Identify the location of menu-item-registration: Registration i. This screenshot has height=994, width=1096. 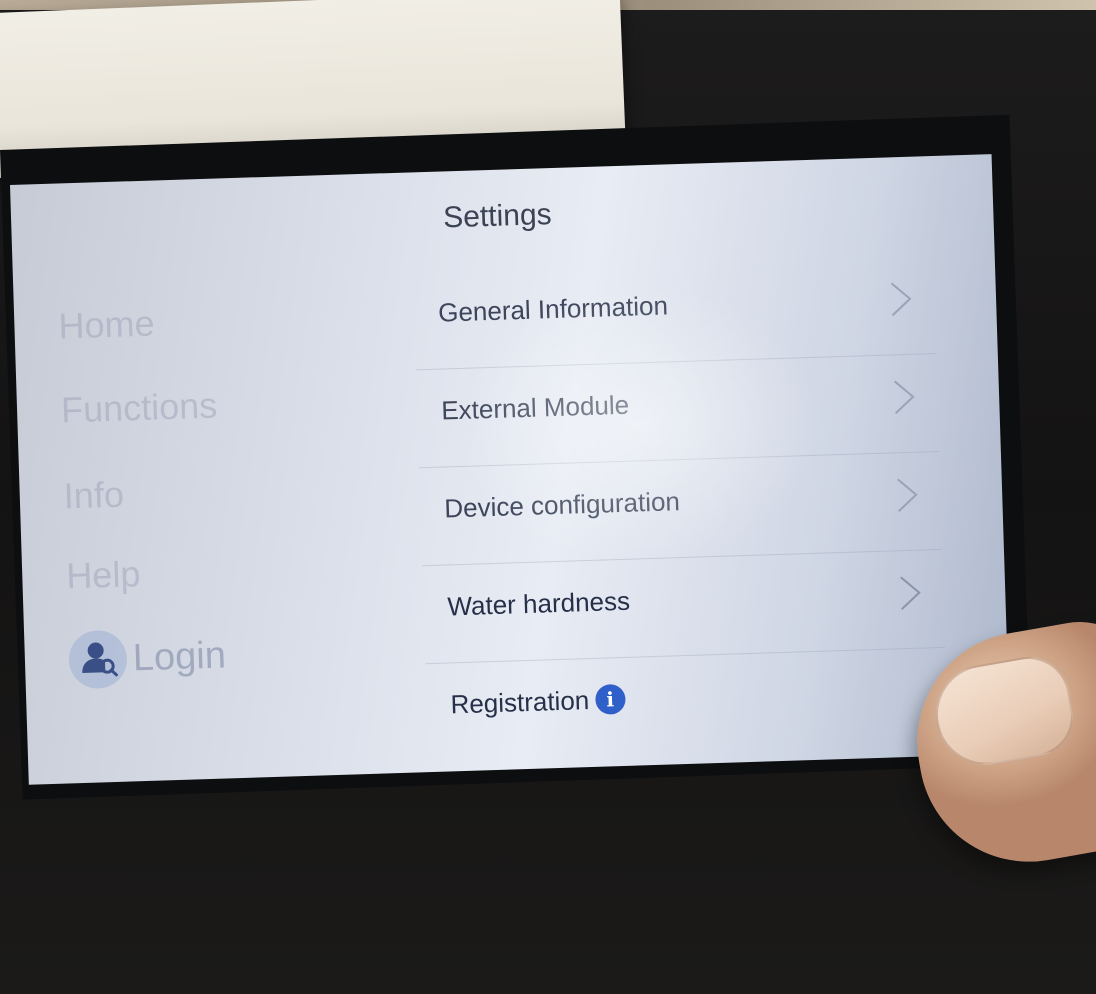
(686, 705).